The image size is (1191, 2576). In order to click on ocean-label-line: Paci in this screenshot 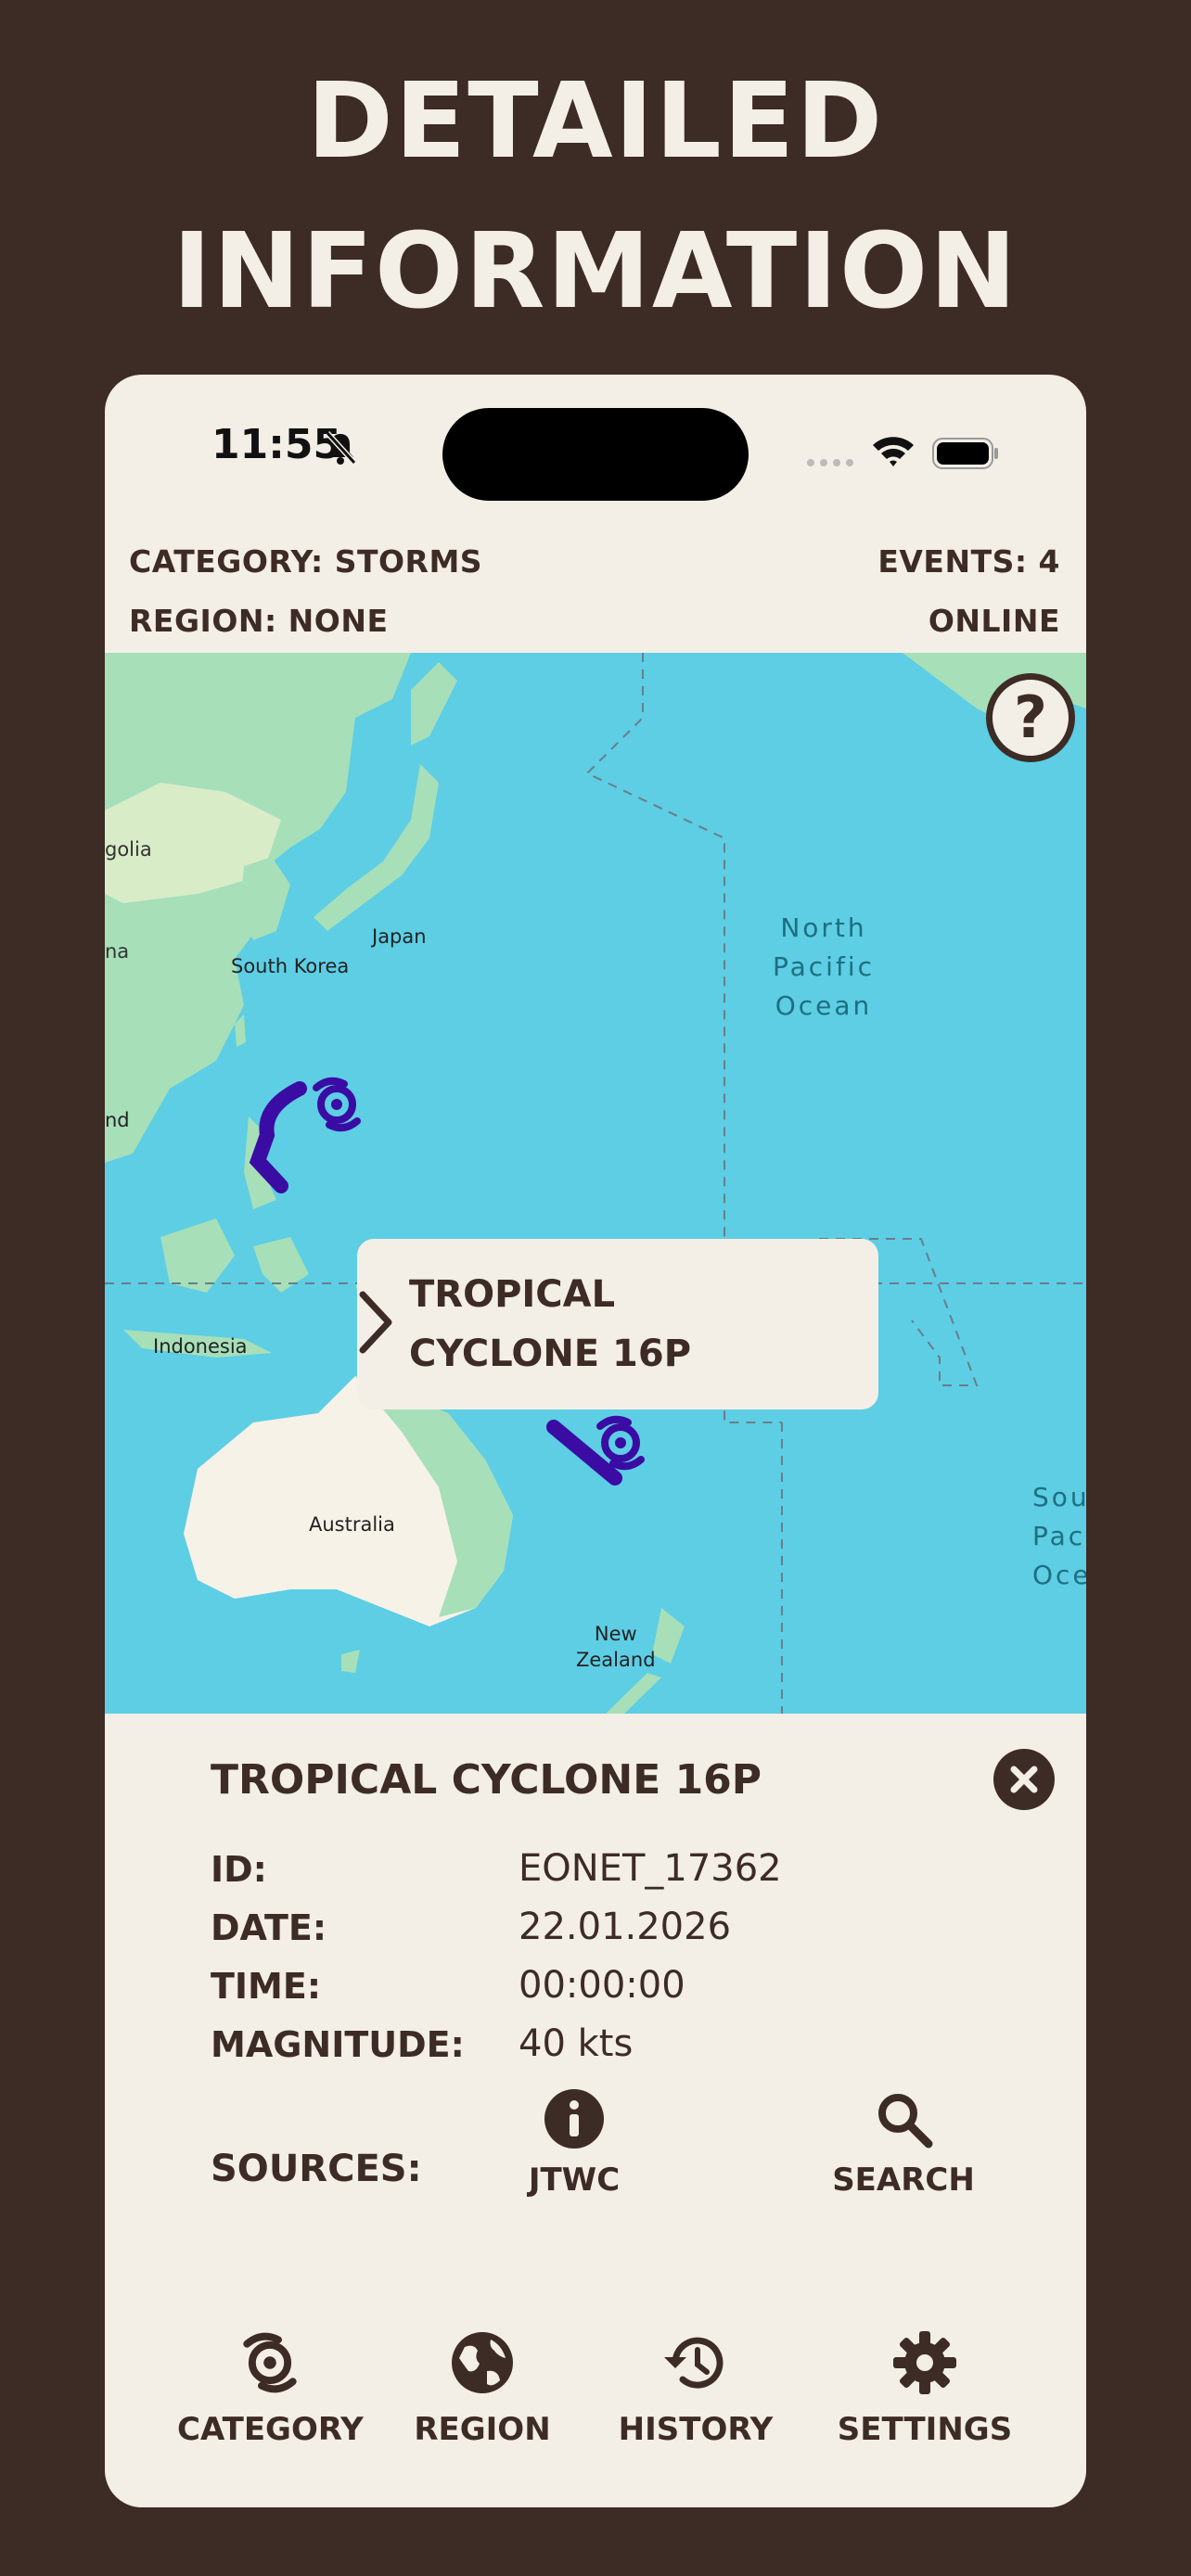, I will do `click(1059, 1536)`.